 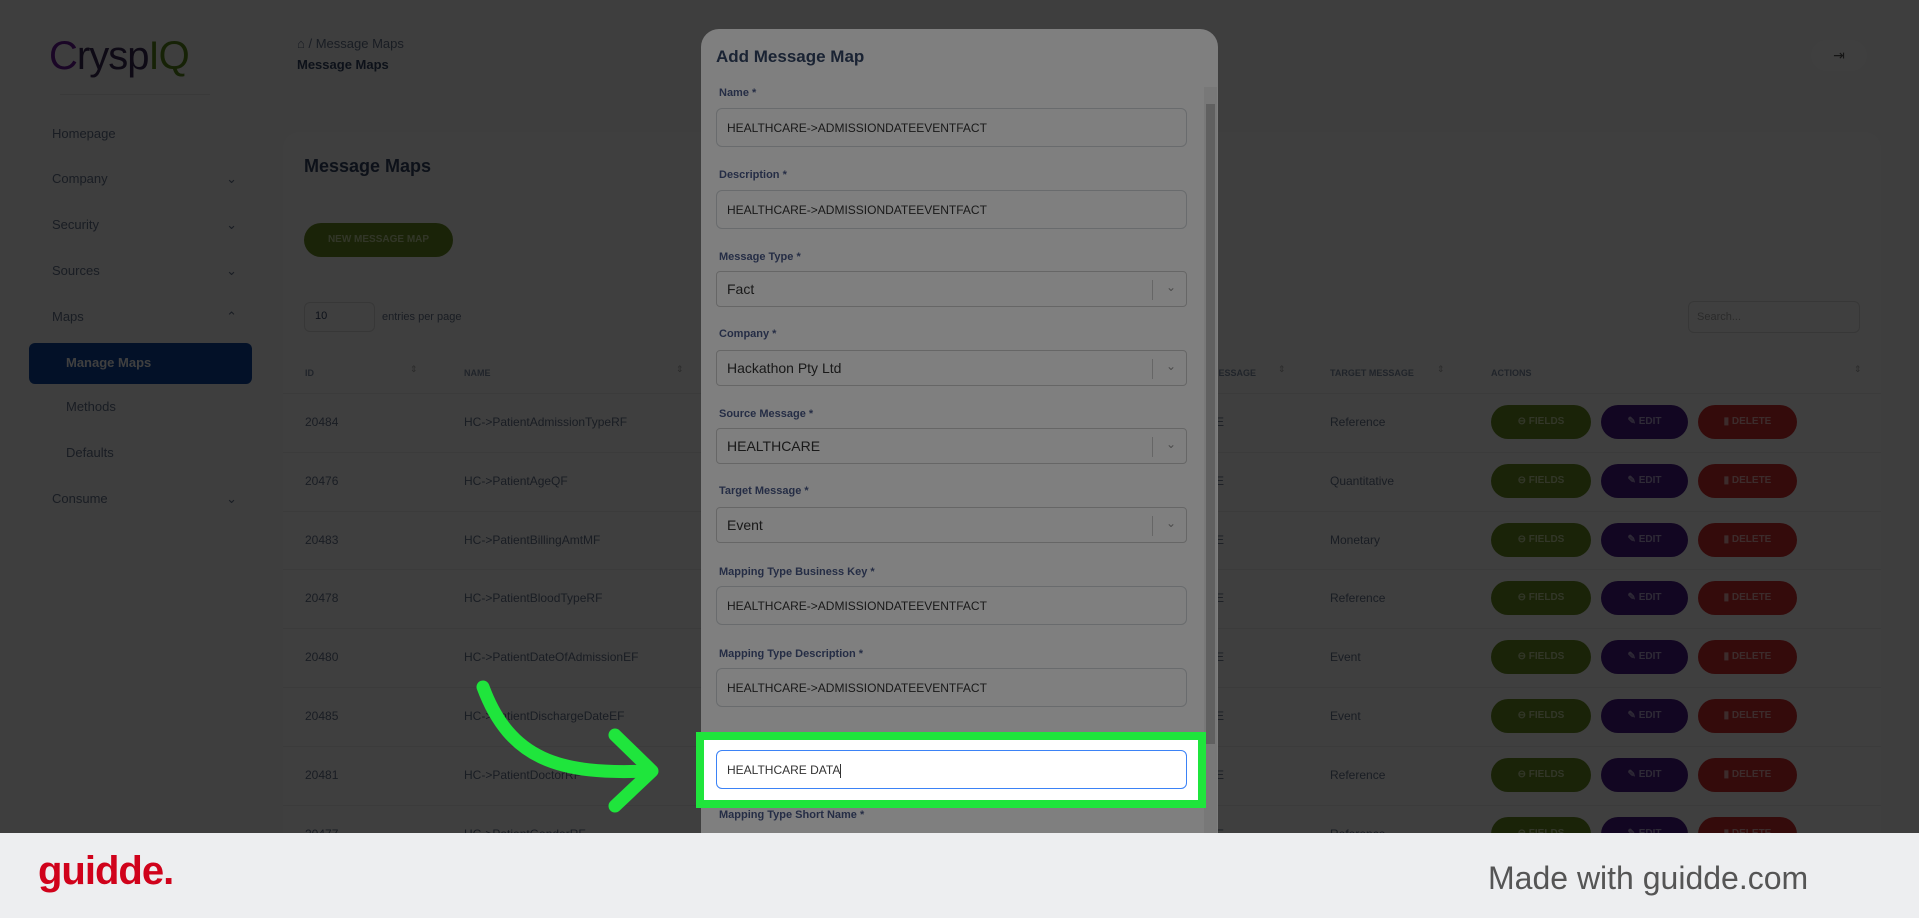 What do you see at coordinates (567, 746) in the screenshot?
I see `arrow-icon` at bounding box center [567, 746].